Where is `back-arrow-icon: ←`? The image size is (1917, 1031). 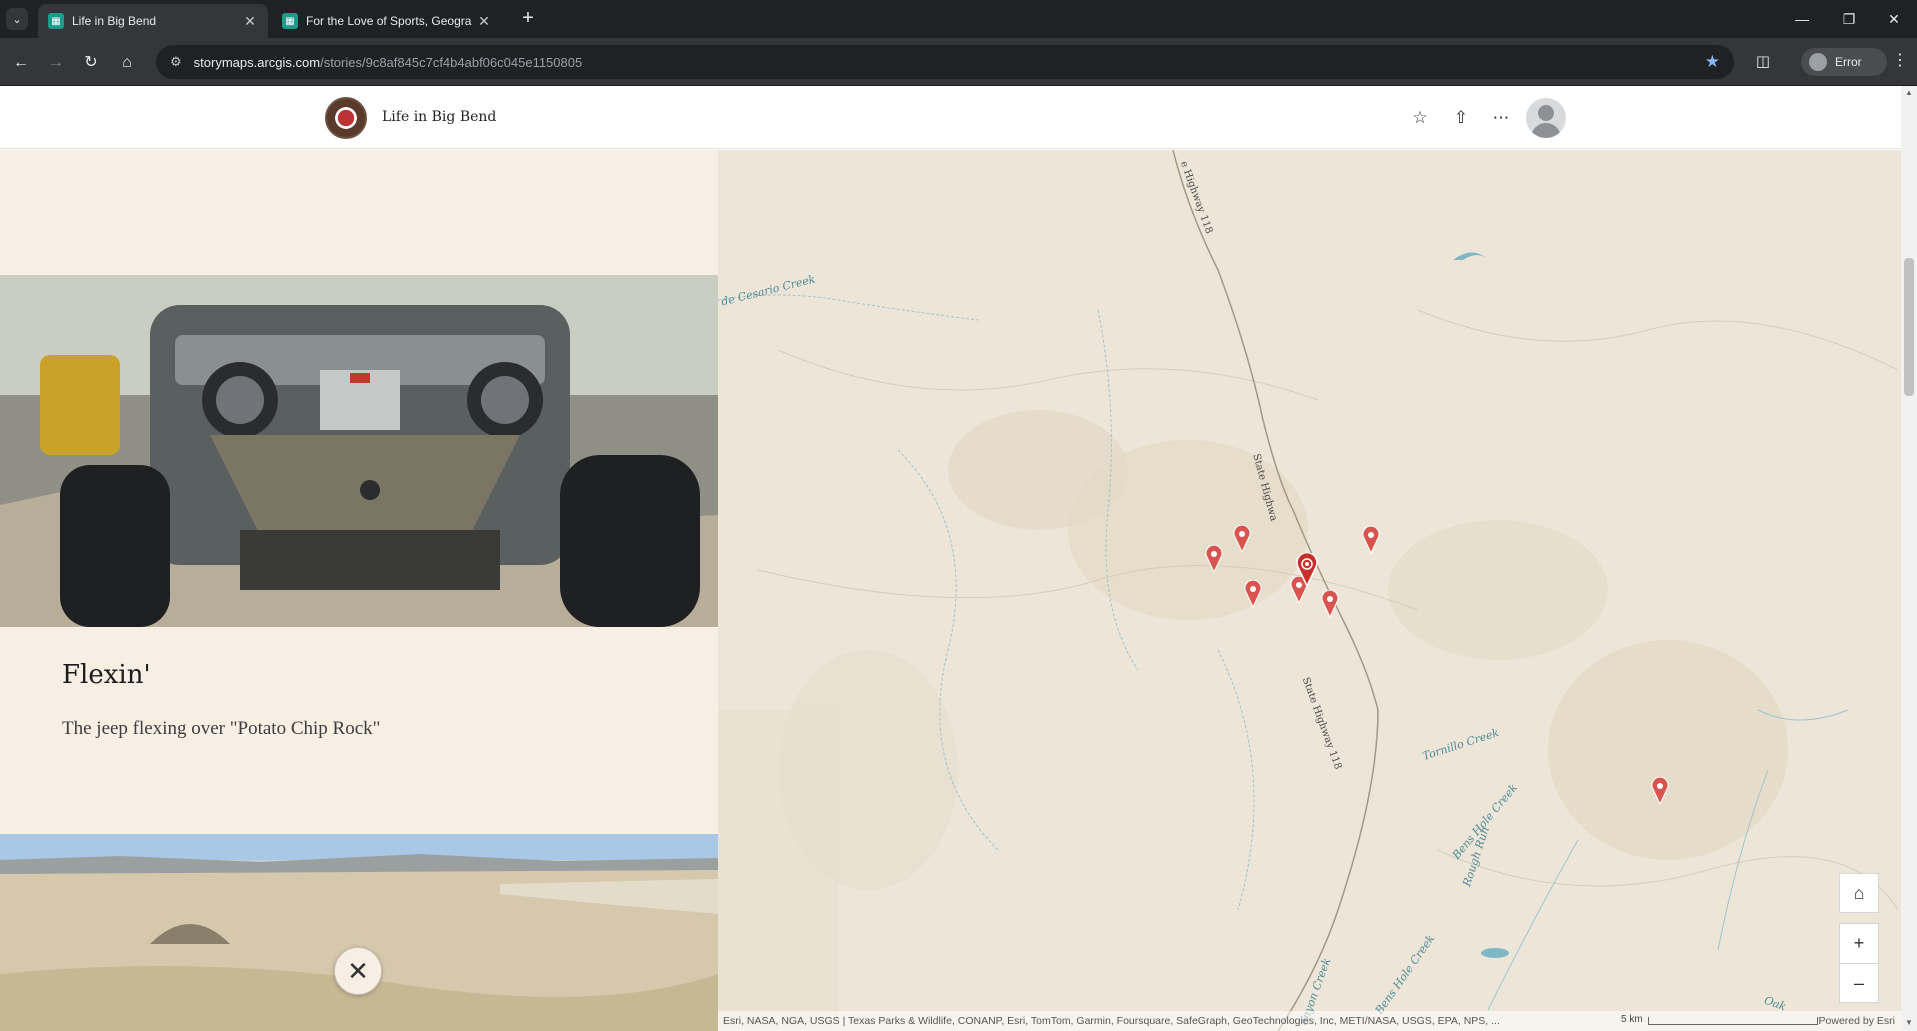 back-arrow-icon: ← is located at coordinates (21, 63).